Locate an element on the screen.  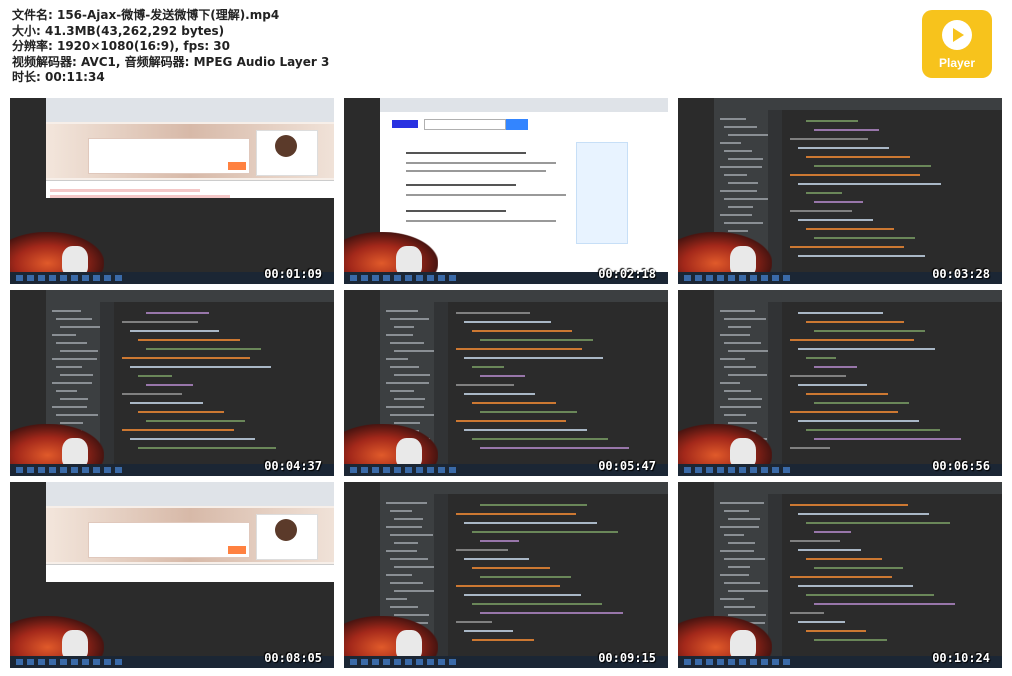
thumbnail: 00:06:56 is located at coordinates (840, 383).